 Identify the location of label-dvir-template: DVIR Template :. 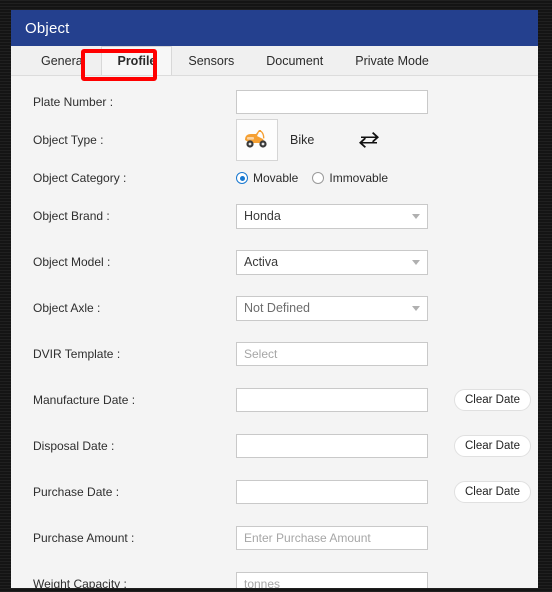
(77, 353).